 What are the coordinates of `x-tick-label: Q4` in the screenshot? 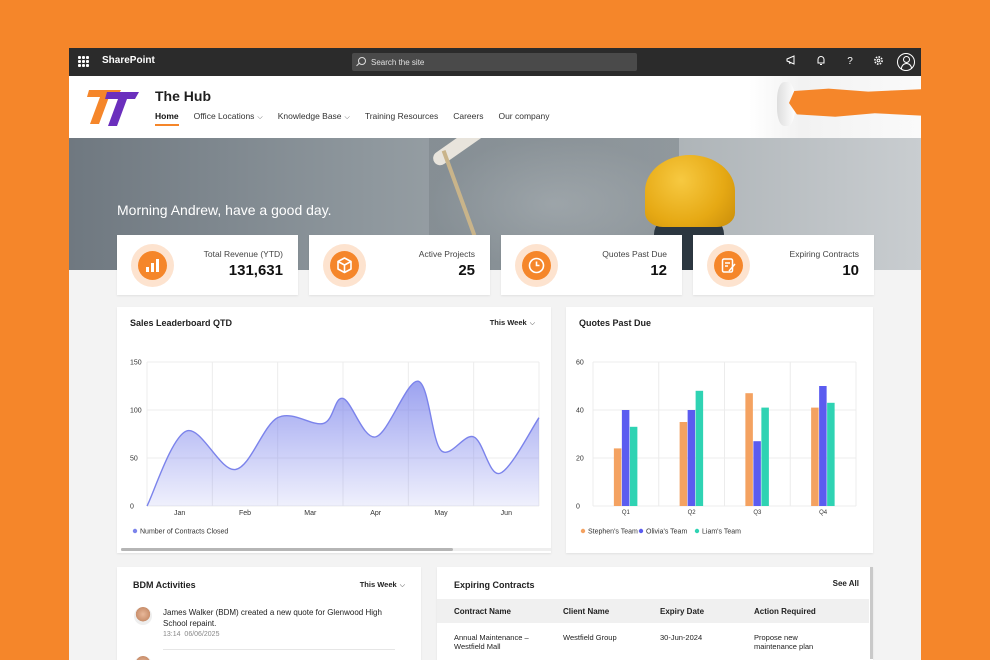 It's located at (823, 513).